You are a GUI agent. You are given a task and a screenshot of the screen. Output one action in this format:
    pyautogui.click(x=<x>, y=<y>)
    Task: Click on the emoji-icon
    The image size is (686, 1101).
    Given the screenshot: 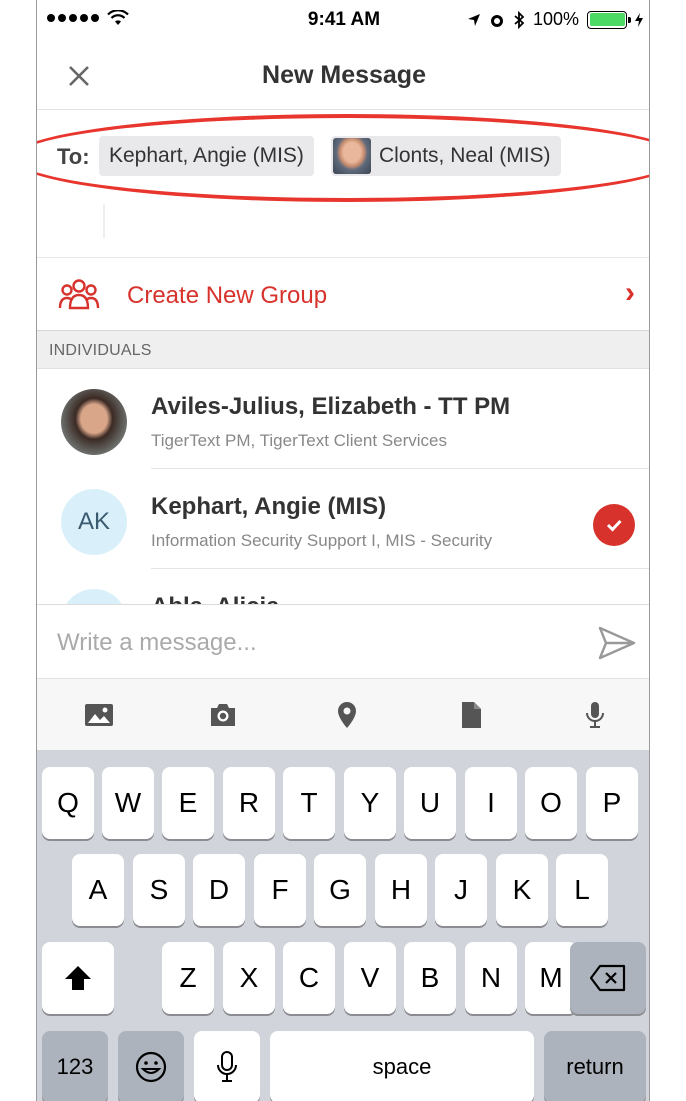 What is the action you would take?
    pyautogui.click(x=151, y=1067)
    